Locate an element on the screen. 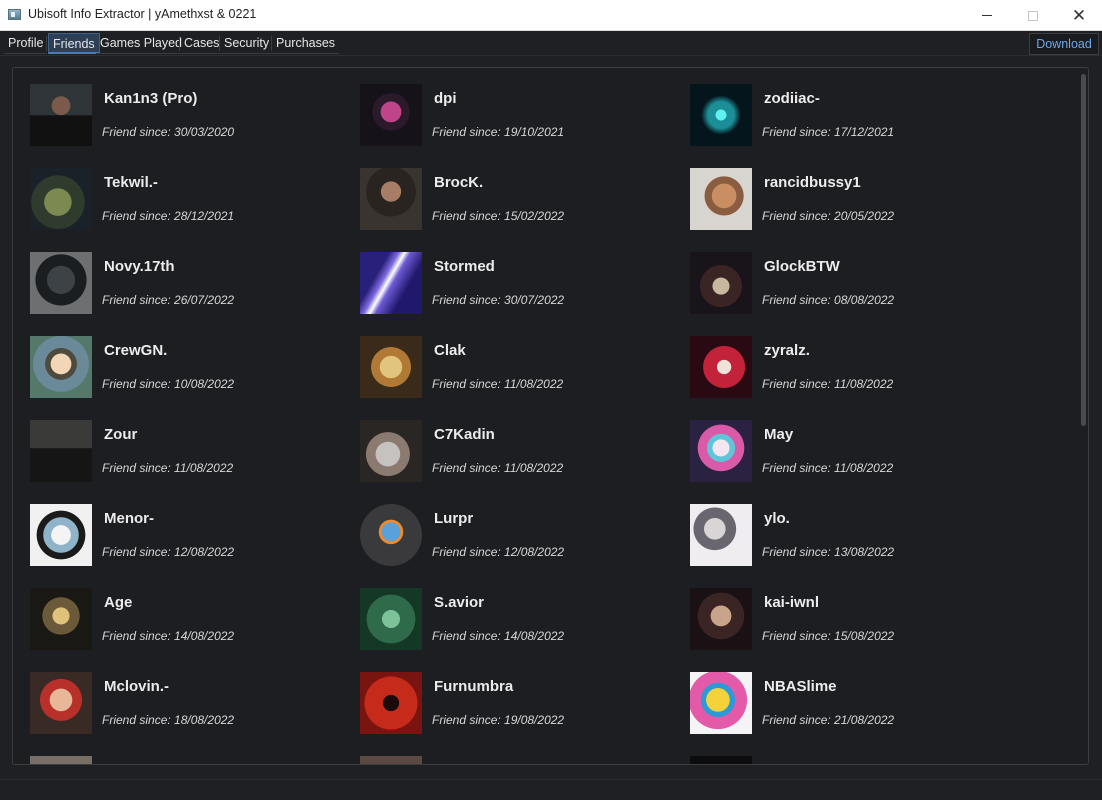  maximize-button is located at coordinates (1033, 15).